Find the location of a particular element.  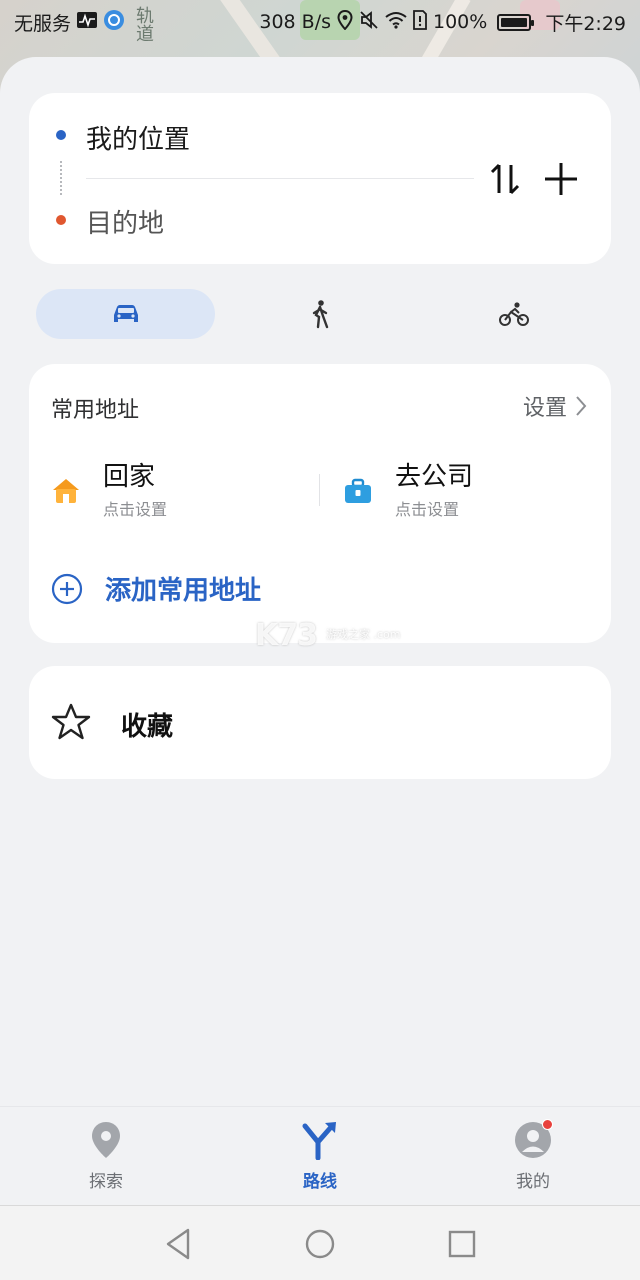

common-address-title: 常用地址 is located at coordinates (95, 410).